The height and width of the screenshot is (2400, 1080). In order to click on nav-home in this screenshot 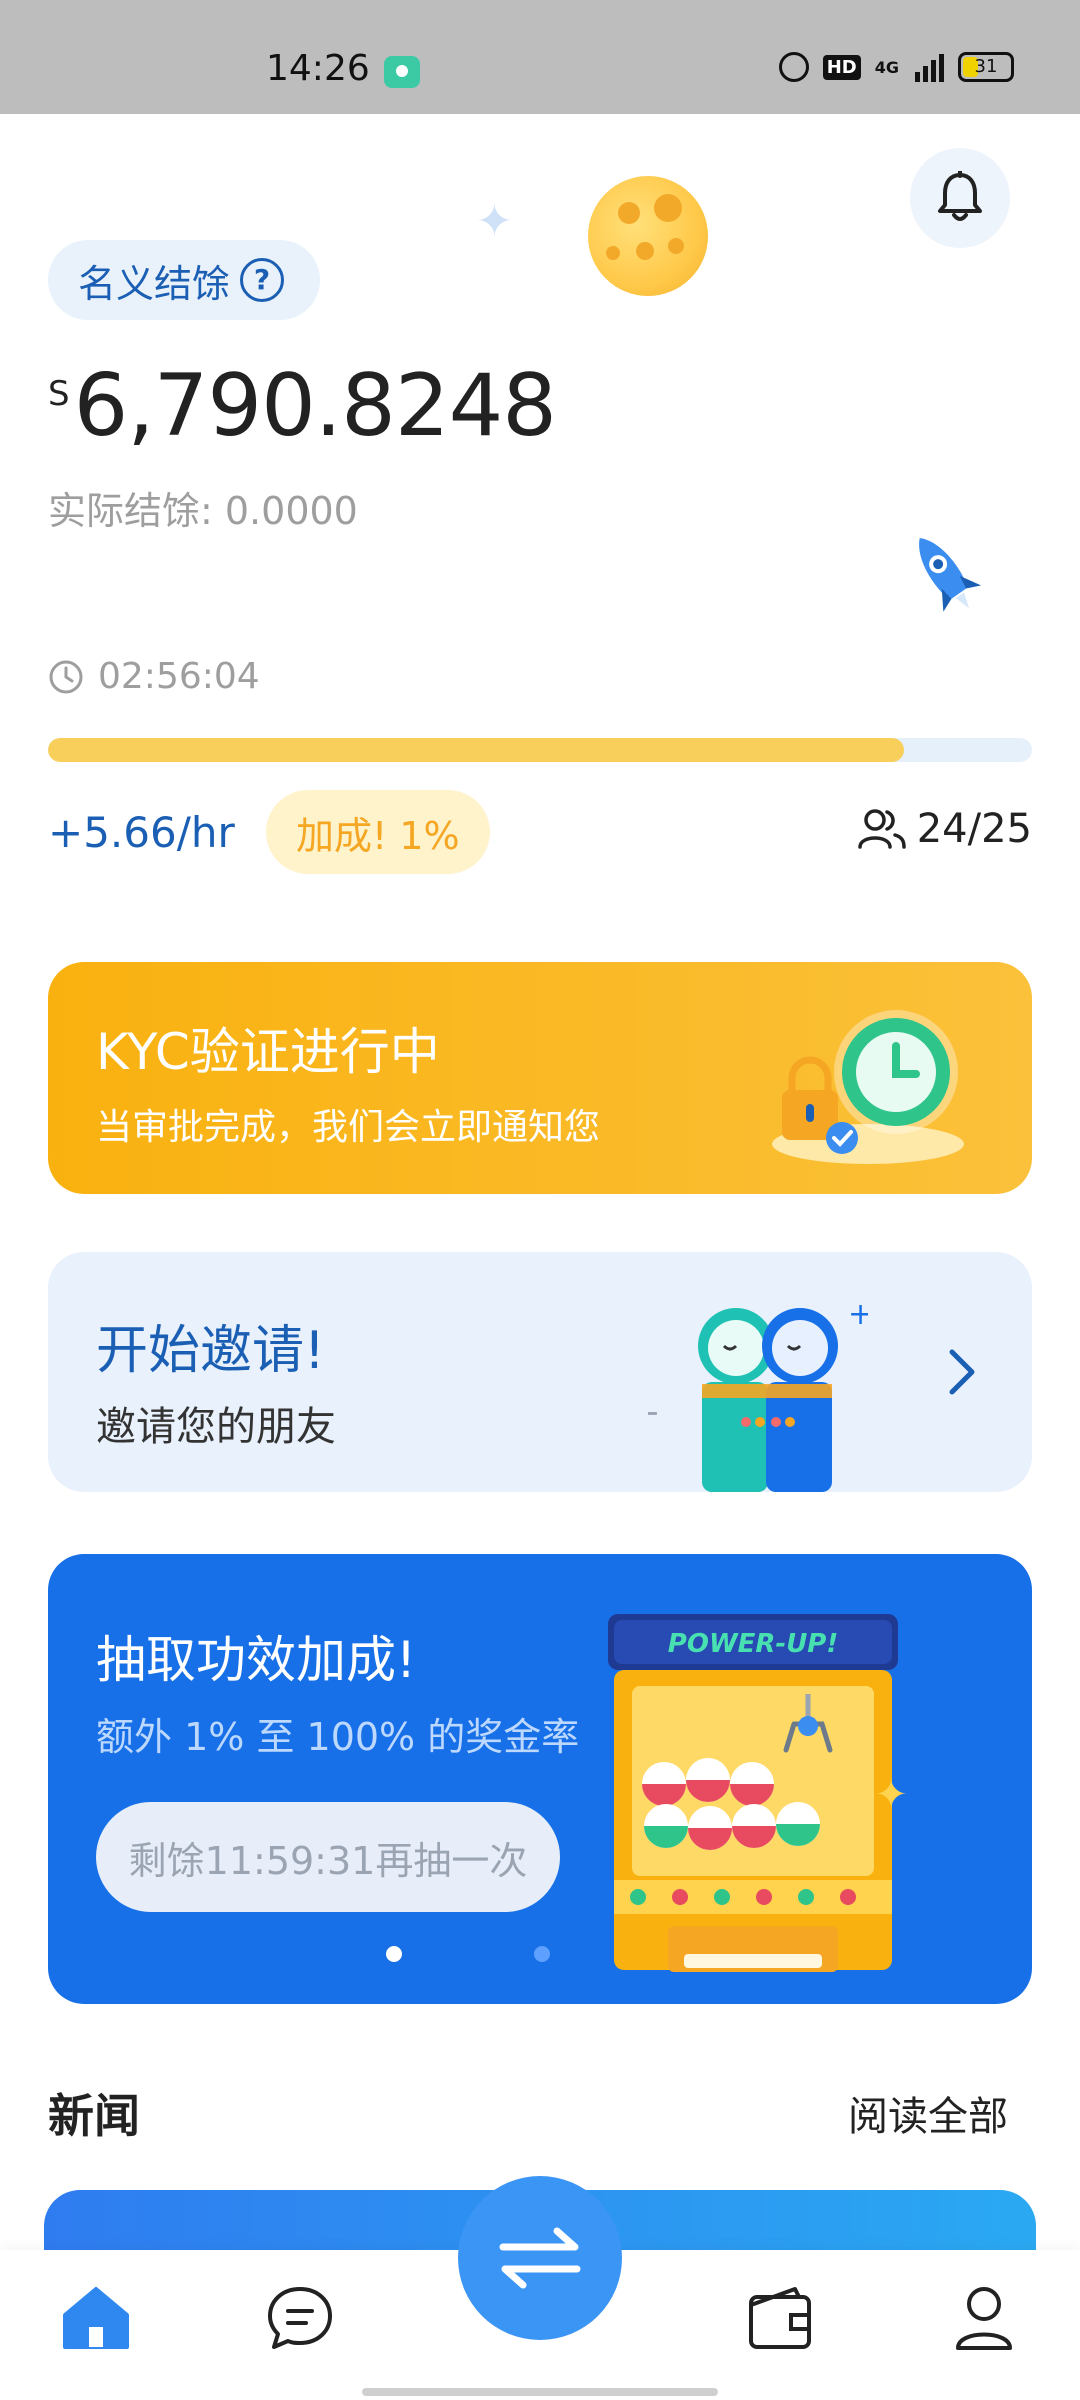, I will do `click(96, 2318)`.